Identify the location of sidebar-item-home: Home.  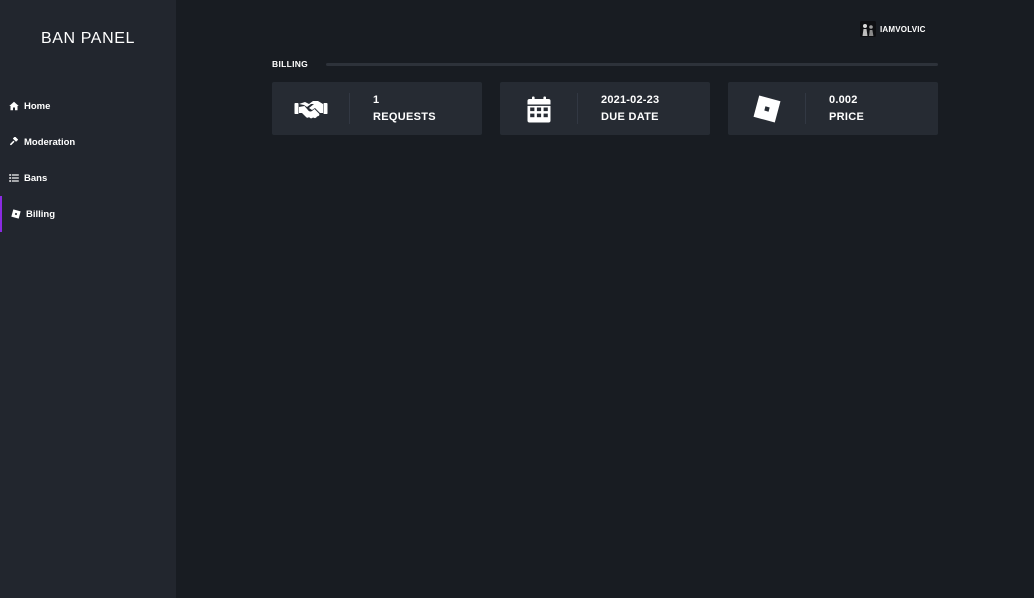
(88, 106).